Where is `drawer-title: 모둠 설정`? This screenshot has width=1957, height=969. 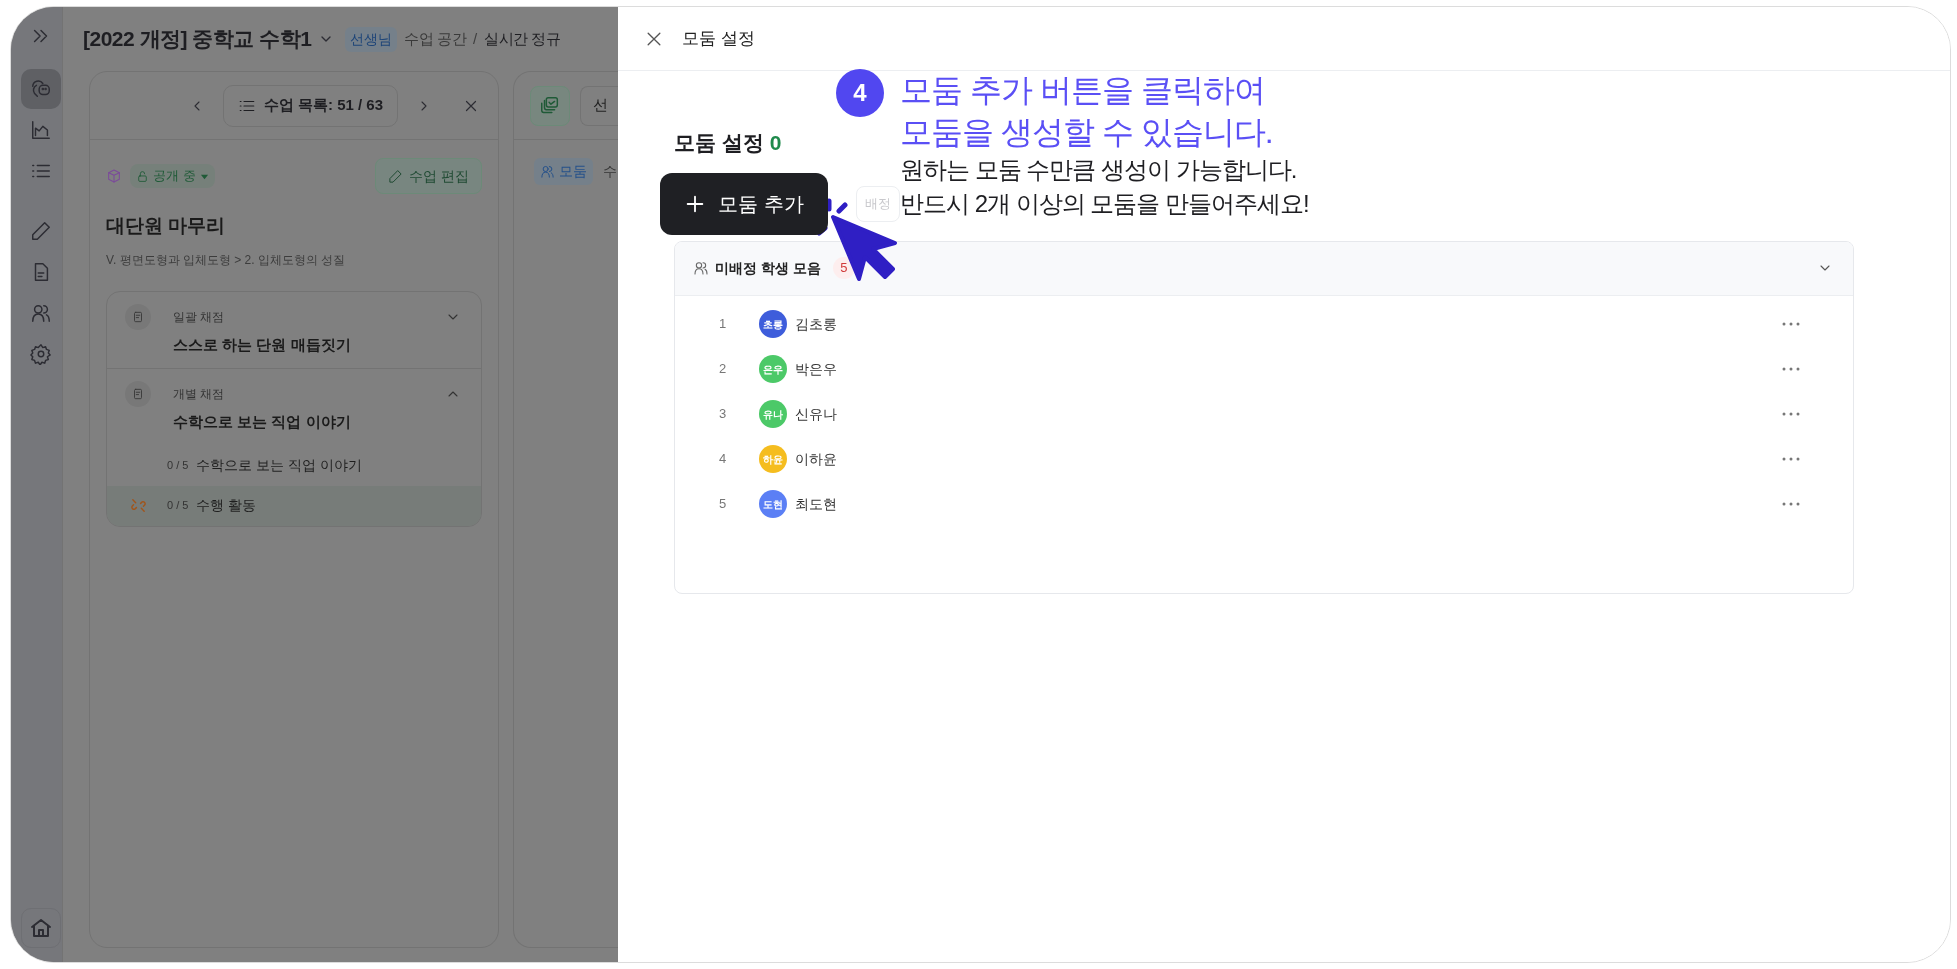 drawer-title: 모둠 설정 is located at coordinates (718, 38).